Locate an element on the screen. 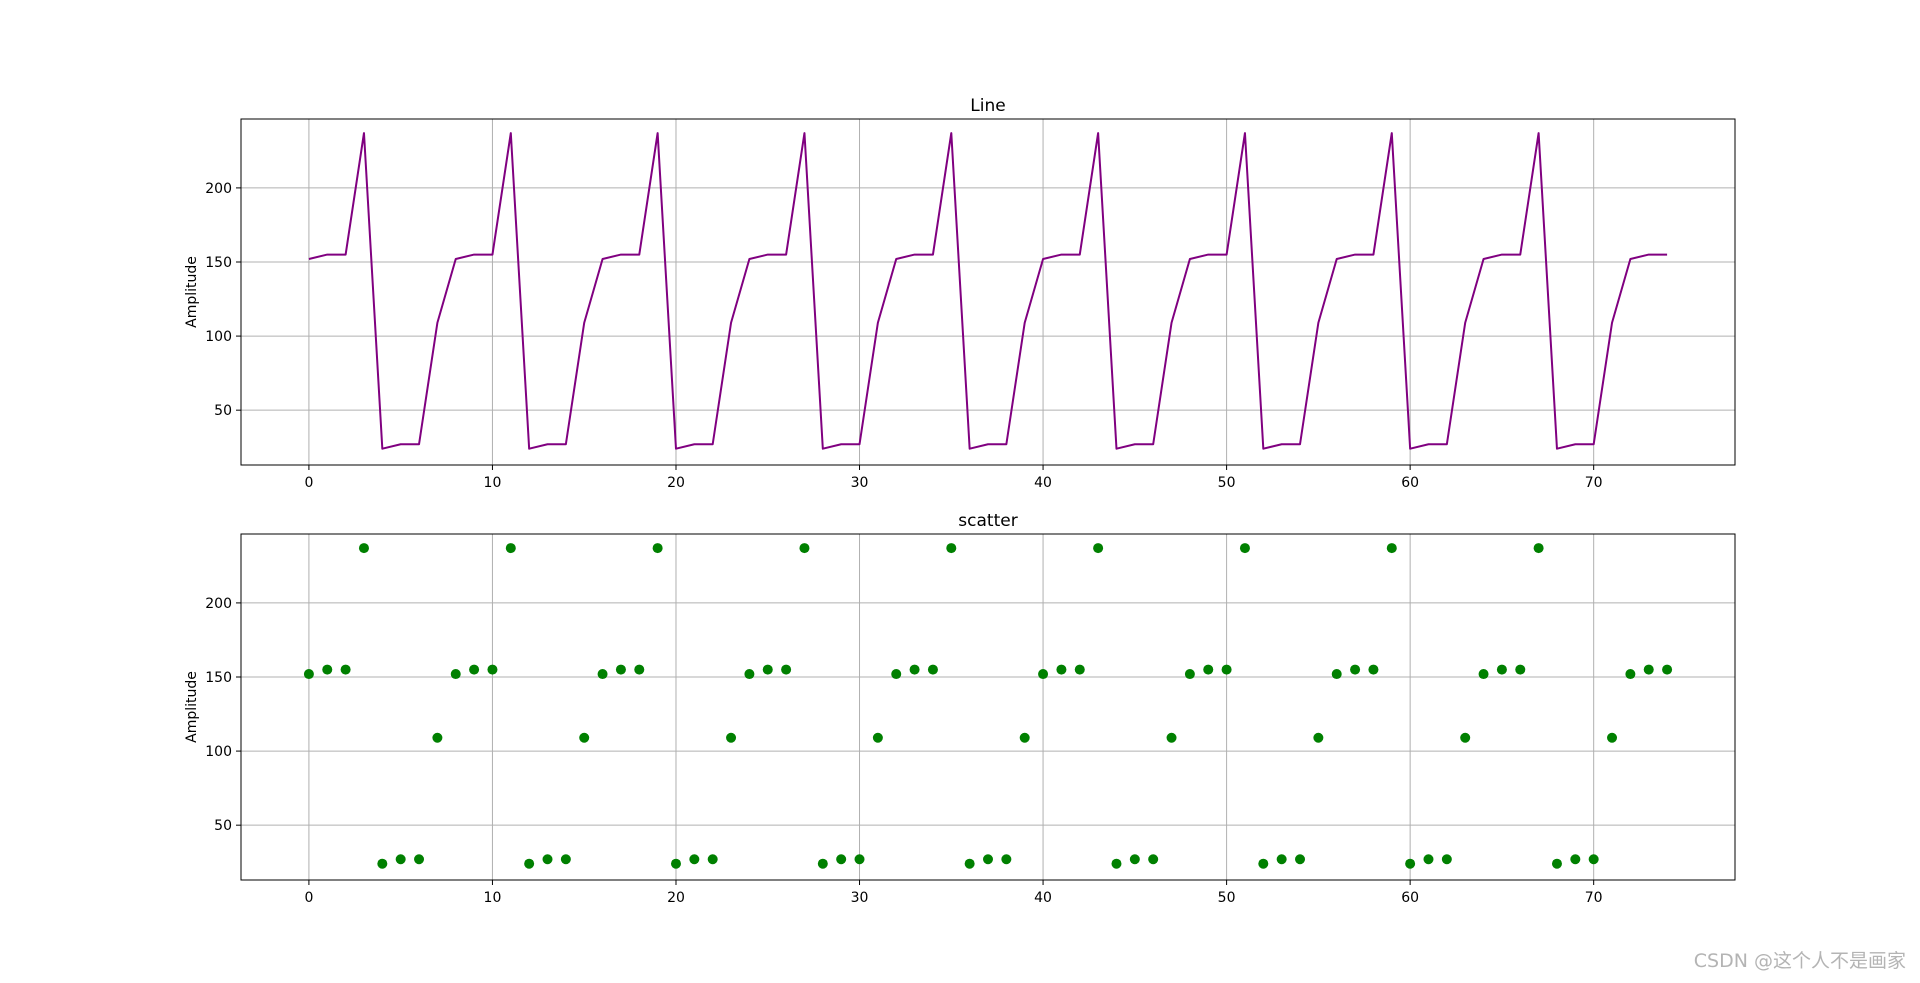 This screenshot has height=983, width=1920. chart-title: Line is located at coordinates (987, 106).